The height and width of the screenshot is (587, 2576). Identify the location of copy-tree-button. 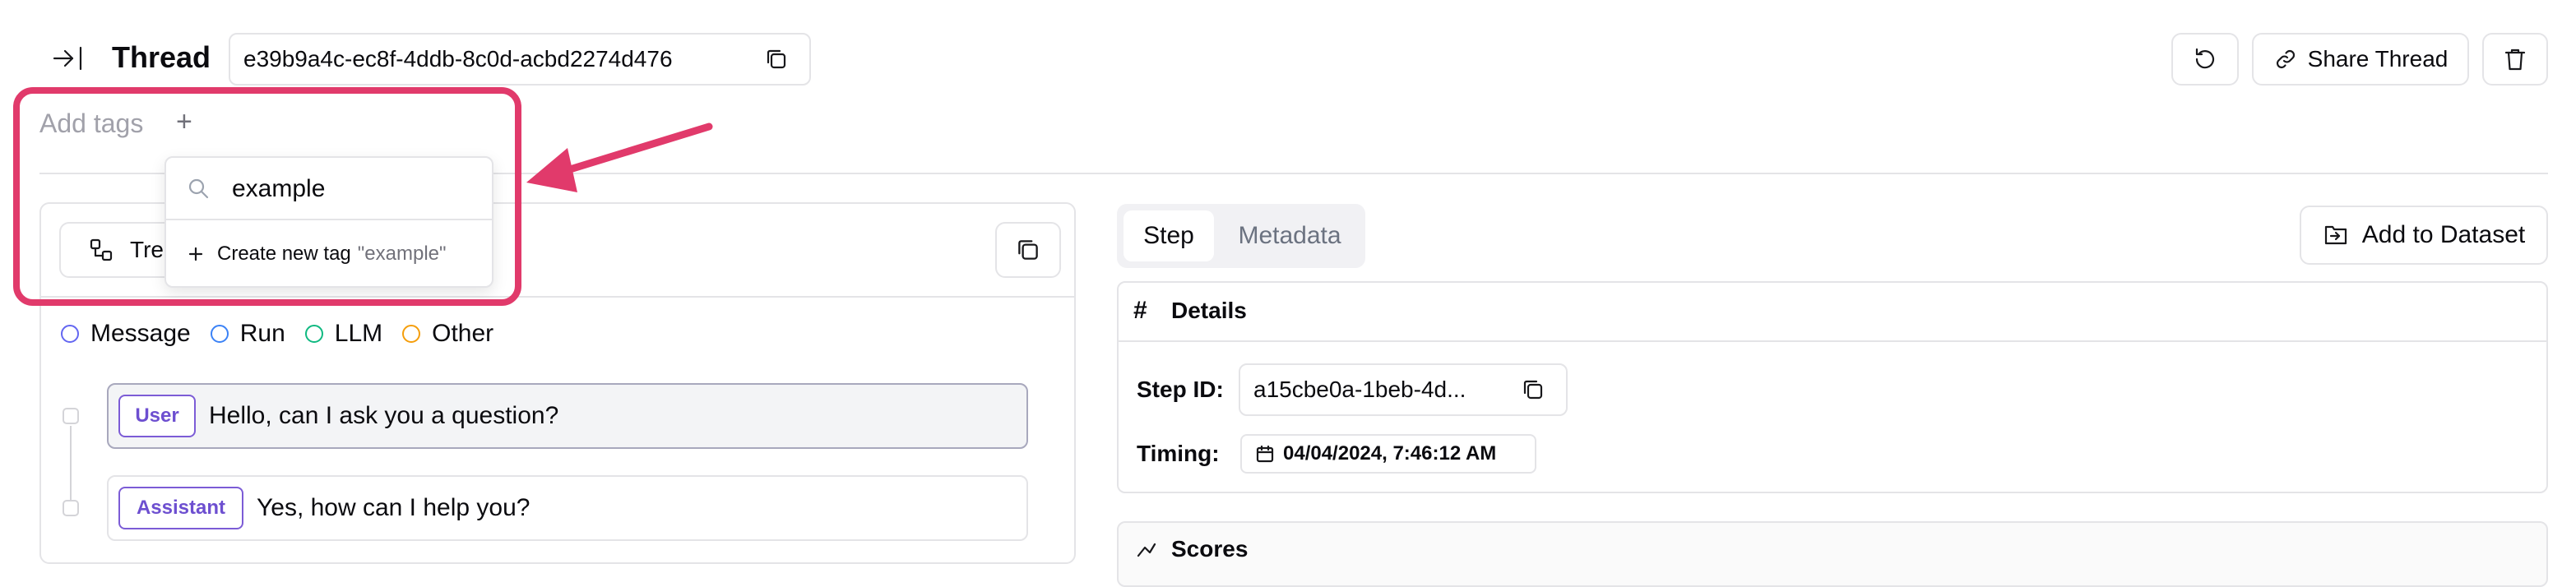
(1028, 250).